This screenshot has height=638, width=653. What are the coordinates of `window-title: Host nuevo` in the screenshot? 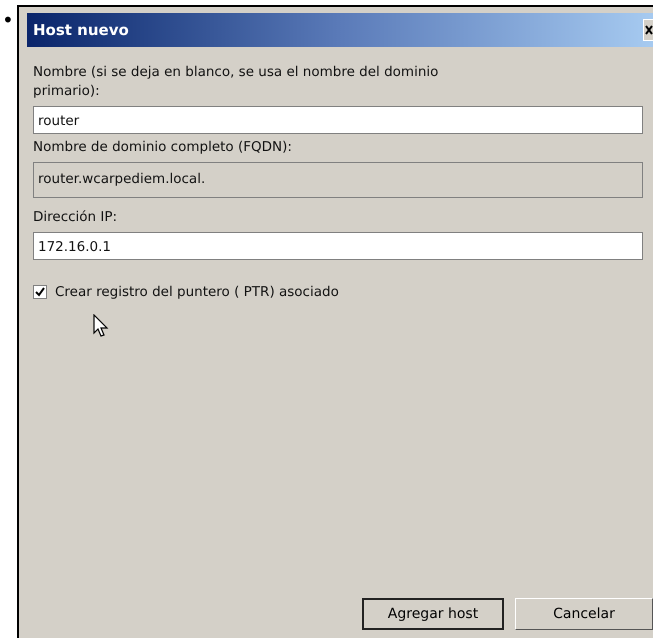 It's located at (81, 30).